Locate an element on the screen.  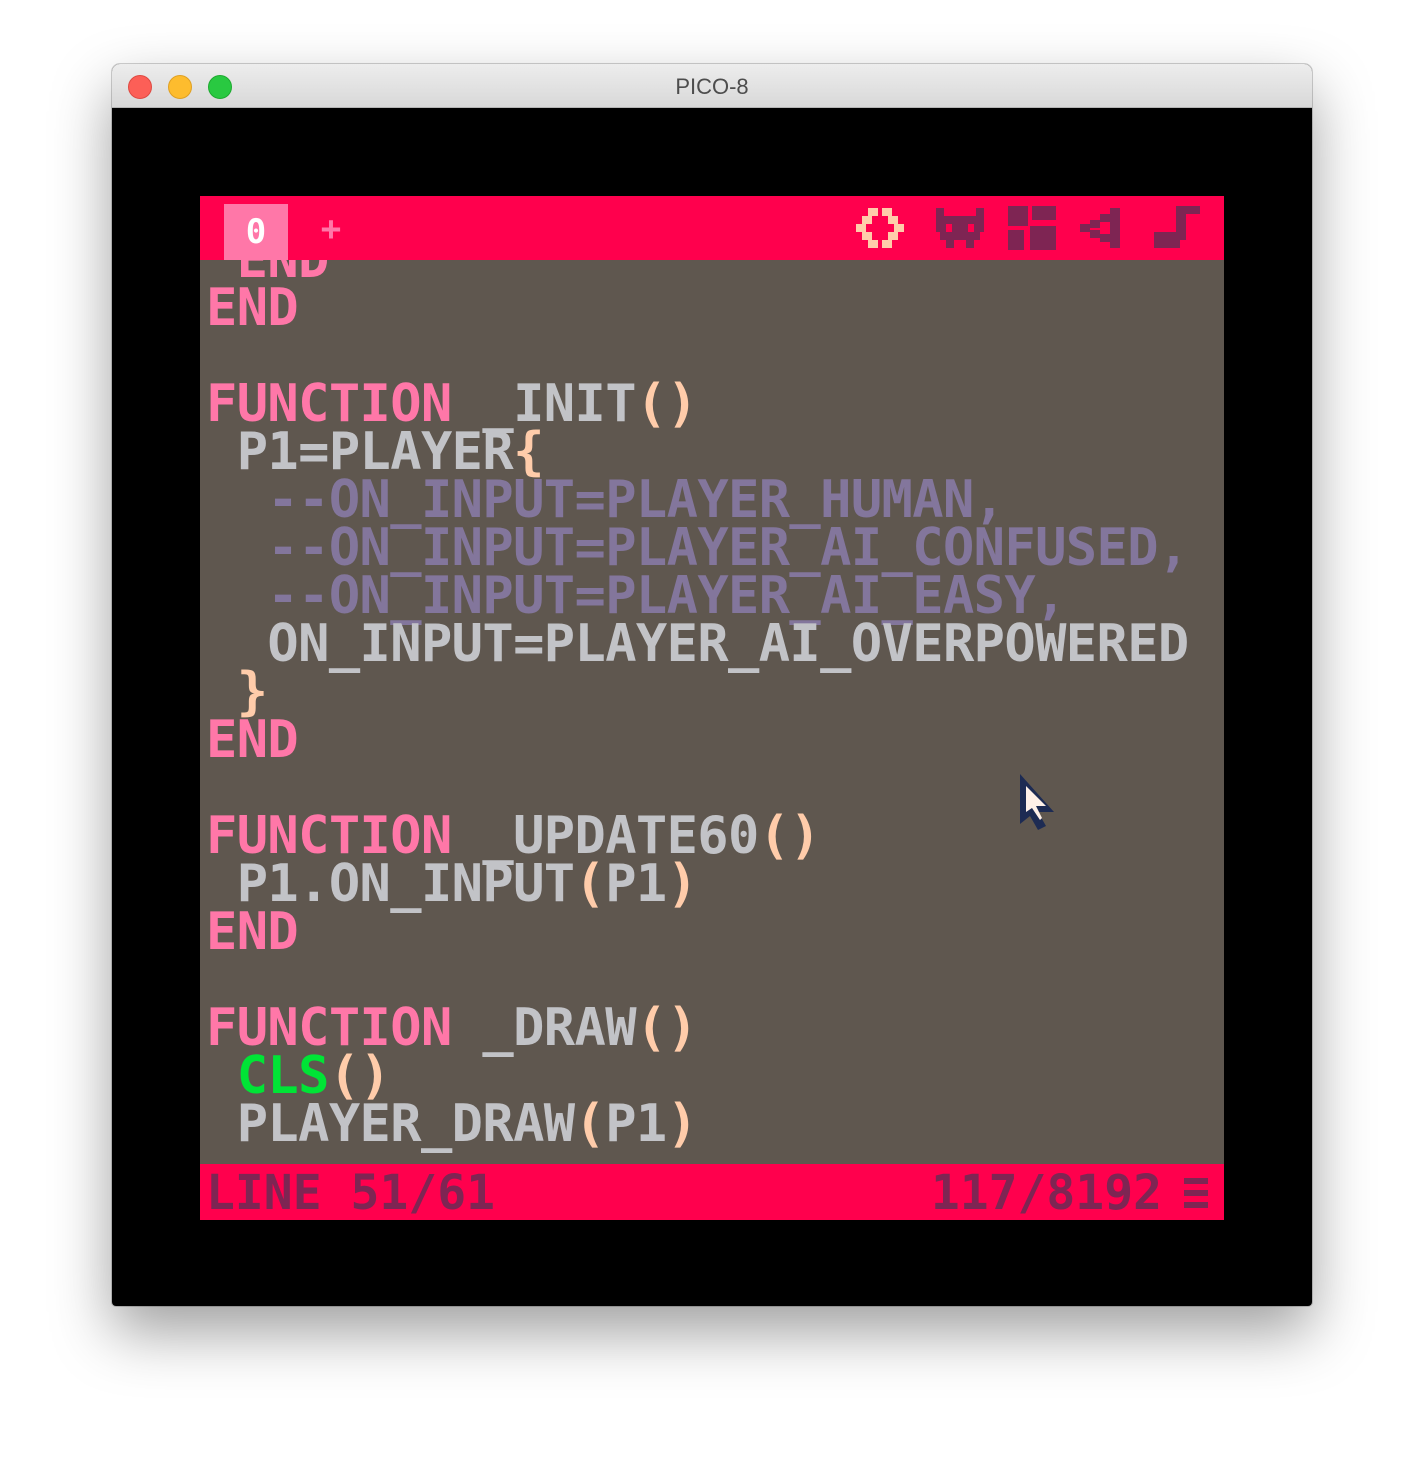
map-editor-icon is located at coordinates (1032, 228).